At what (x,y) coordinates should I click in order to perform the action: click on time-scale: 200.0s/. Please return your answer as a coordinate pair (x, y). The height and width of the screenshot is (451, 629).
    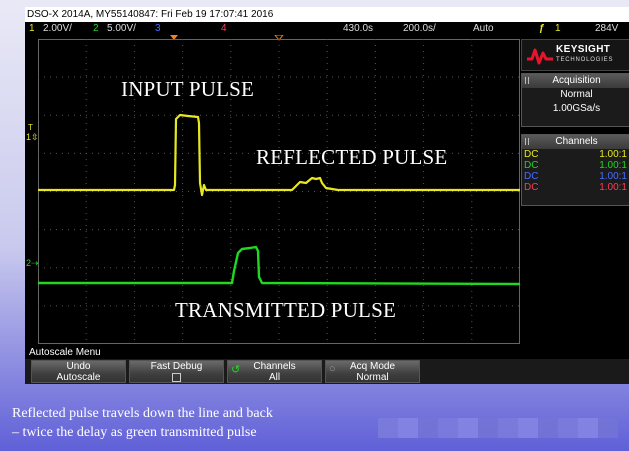
    Looking at the image, I should click on (419, 29).